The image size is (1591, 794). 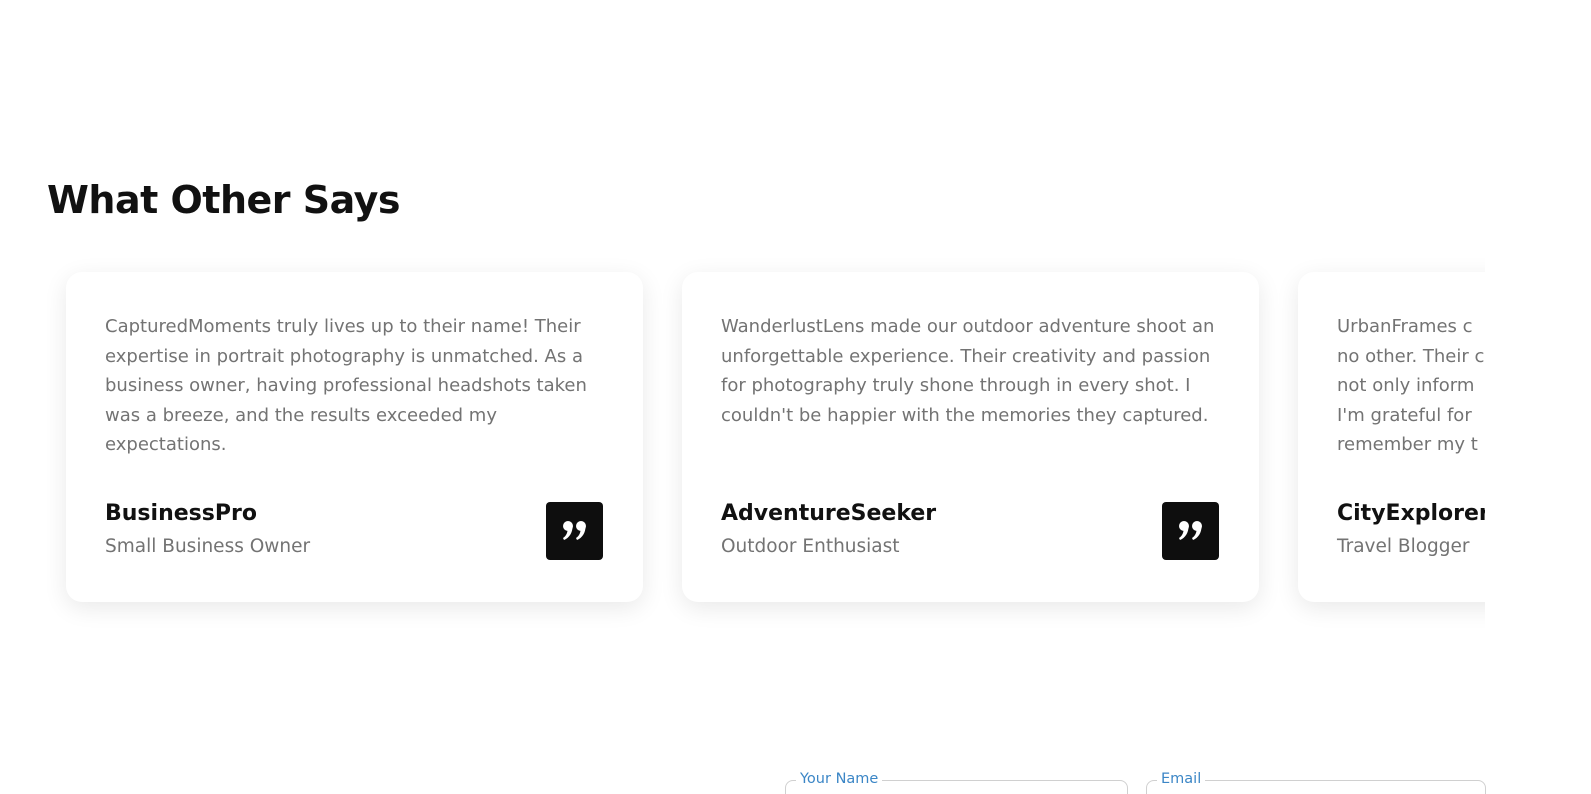 I want to click on name-field: Your Name, so click(x=956, y=782).